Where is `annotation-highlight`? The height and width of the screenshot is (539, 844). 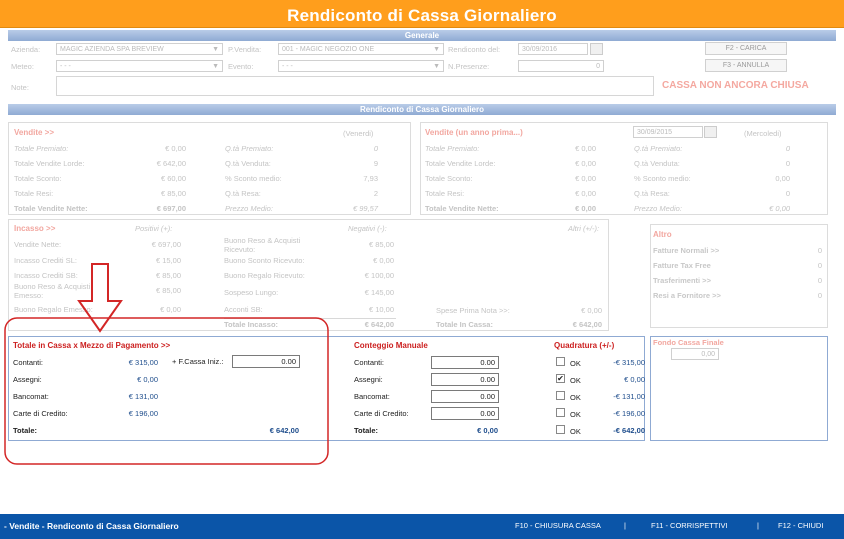
annotation-highlight is located at coordinates (166, 391).